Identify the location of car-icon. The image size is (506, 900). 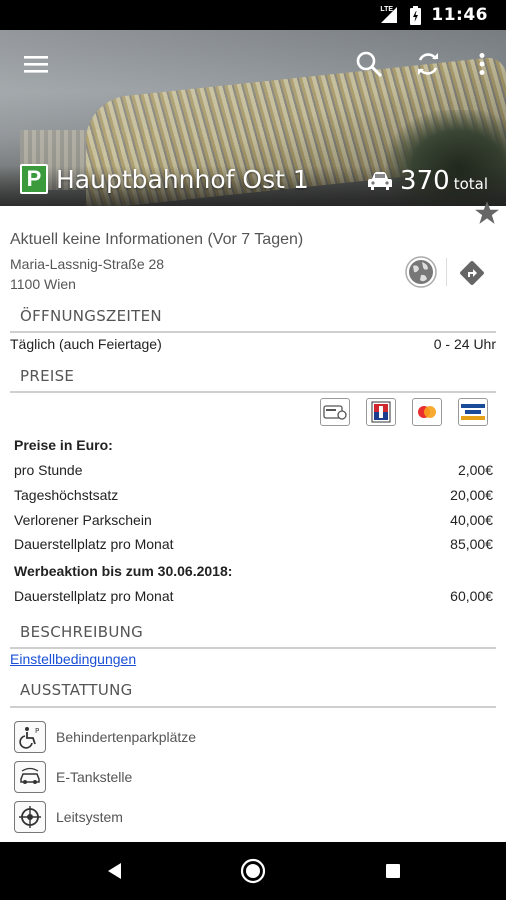
(380, 181).